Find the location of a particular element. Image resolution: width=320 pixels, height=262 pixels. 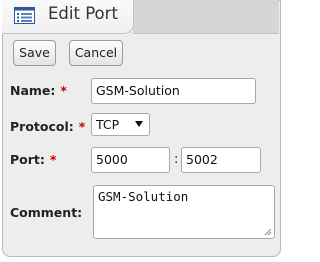

list-form-icon is located at coordinates (24, 15).